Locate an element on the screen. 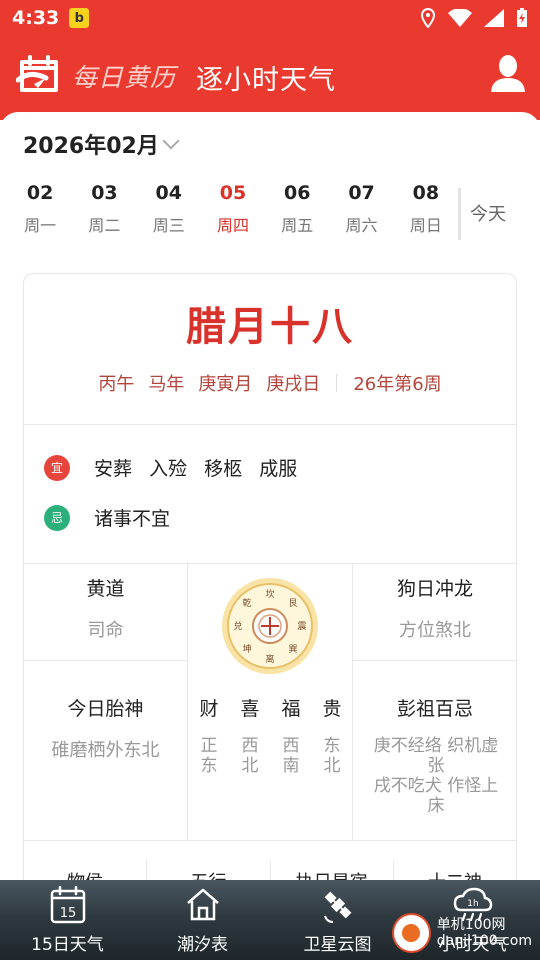 The width and height of the screenshot is (540, 960). day-item: 06 周五 is located at coordinates (297, 210).